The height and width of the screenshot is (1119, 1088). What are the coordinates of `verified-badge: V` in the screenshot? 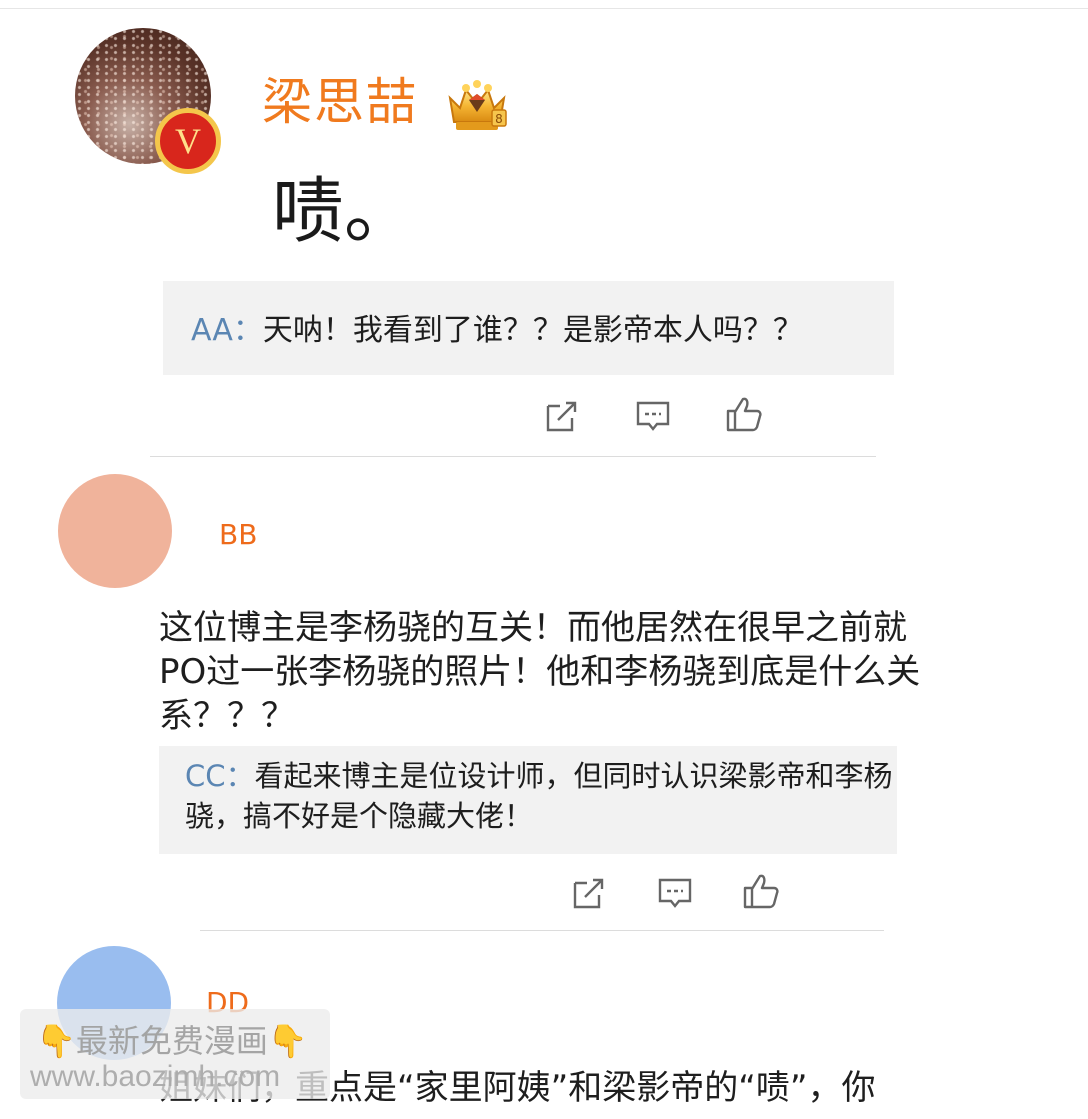 It's located at (188, 141).